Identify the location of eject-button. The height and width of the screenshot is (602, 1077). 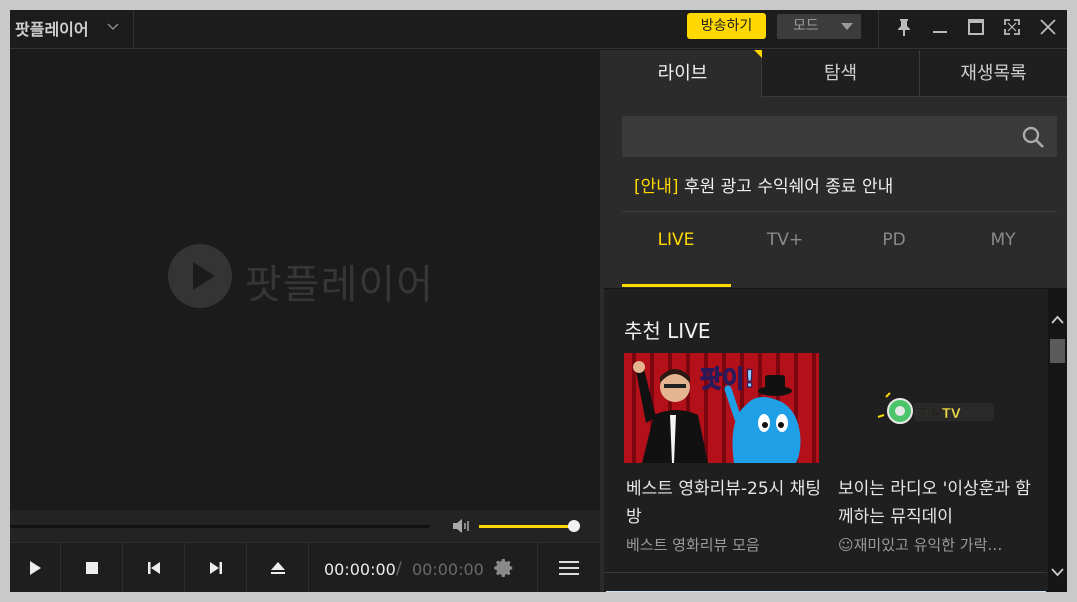
(278, 567).